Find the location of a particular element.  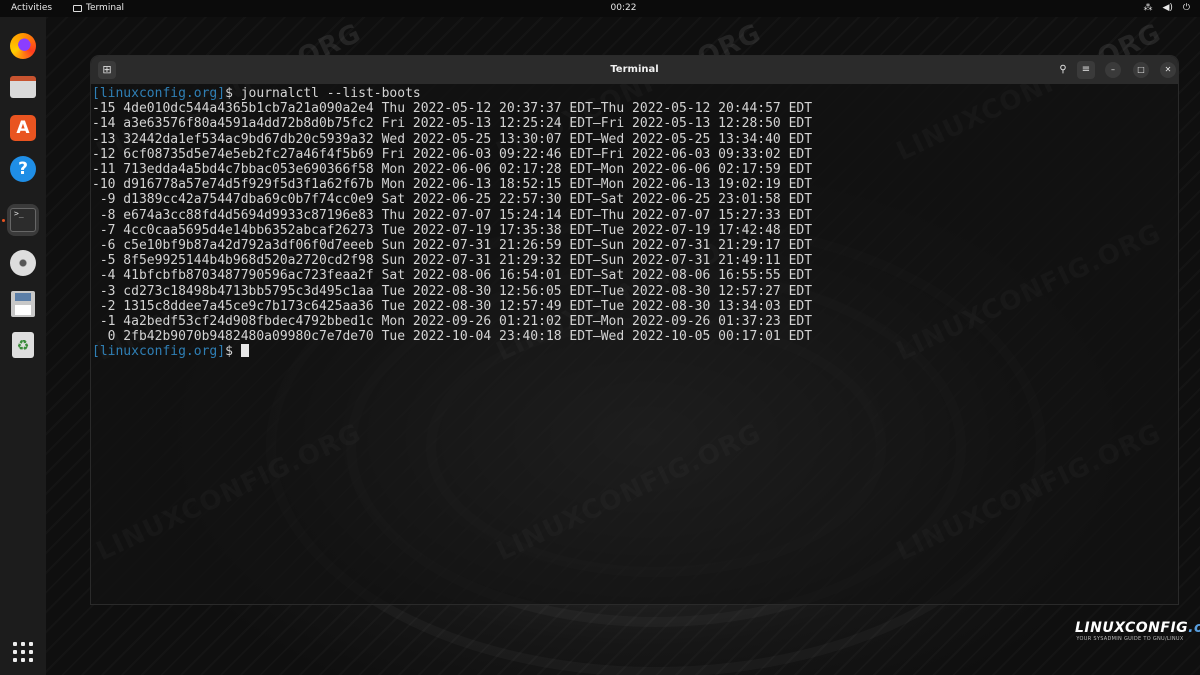

window-titlebar: ⊞ Terminal ⚲ ≡ – □ ✕ is located at coordinates (634, 70).